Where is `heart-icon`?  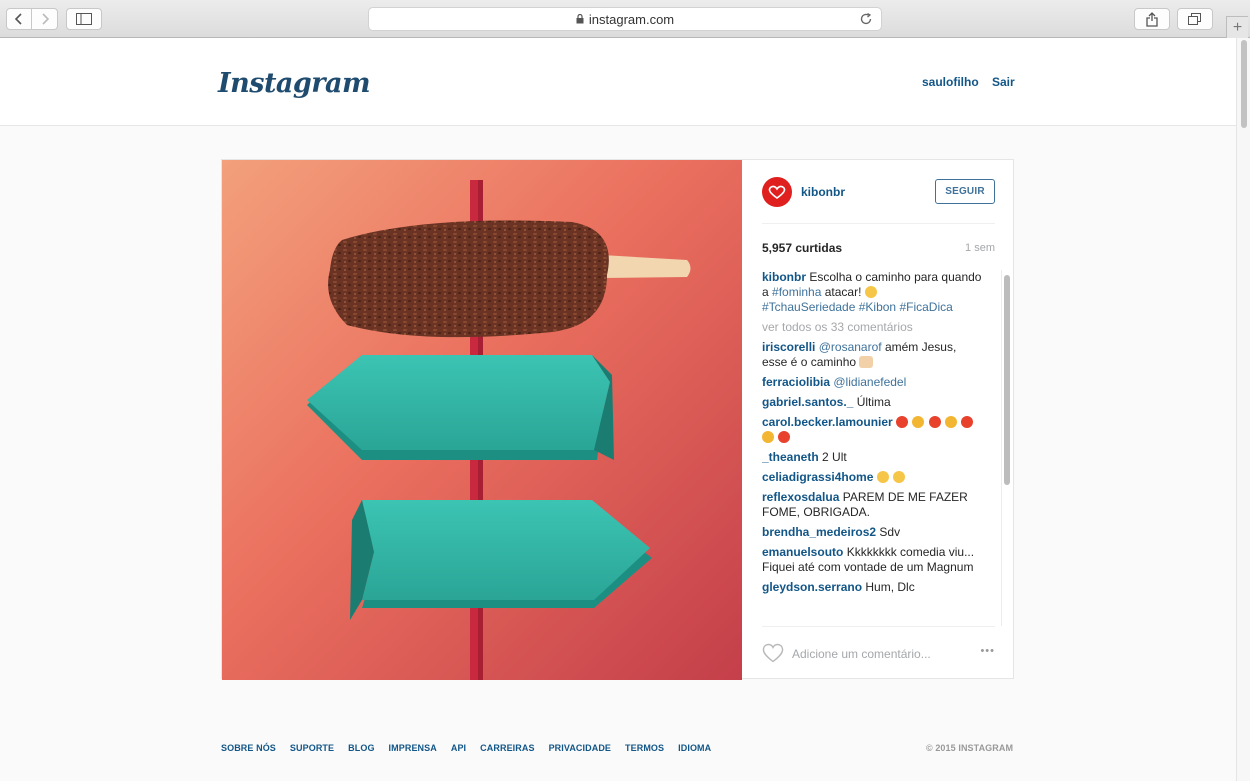
heart-icon is located at coordinates (773, 655).